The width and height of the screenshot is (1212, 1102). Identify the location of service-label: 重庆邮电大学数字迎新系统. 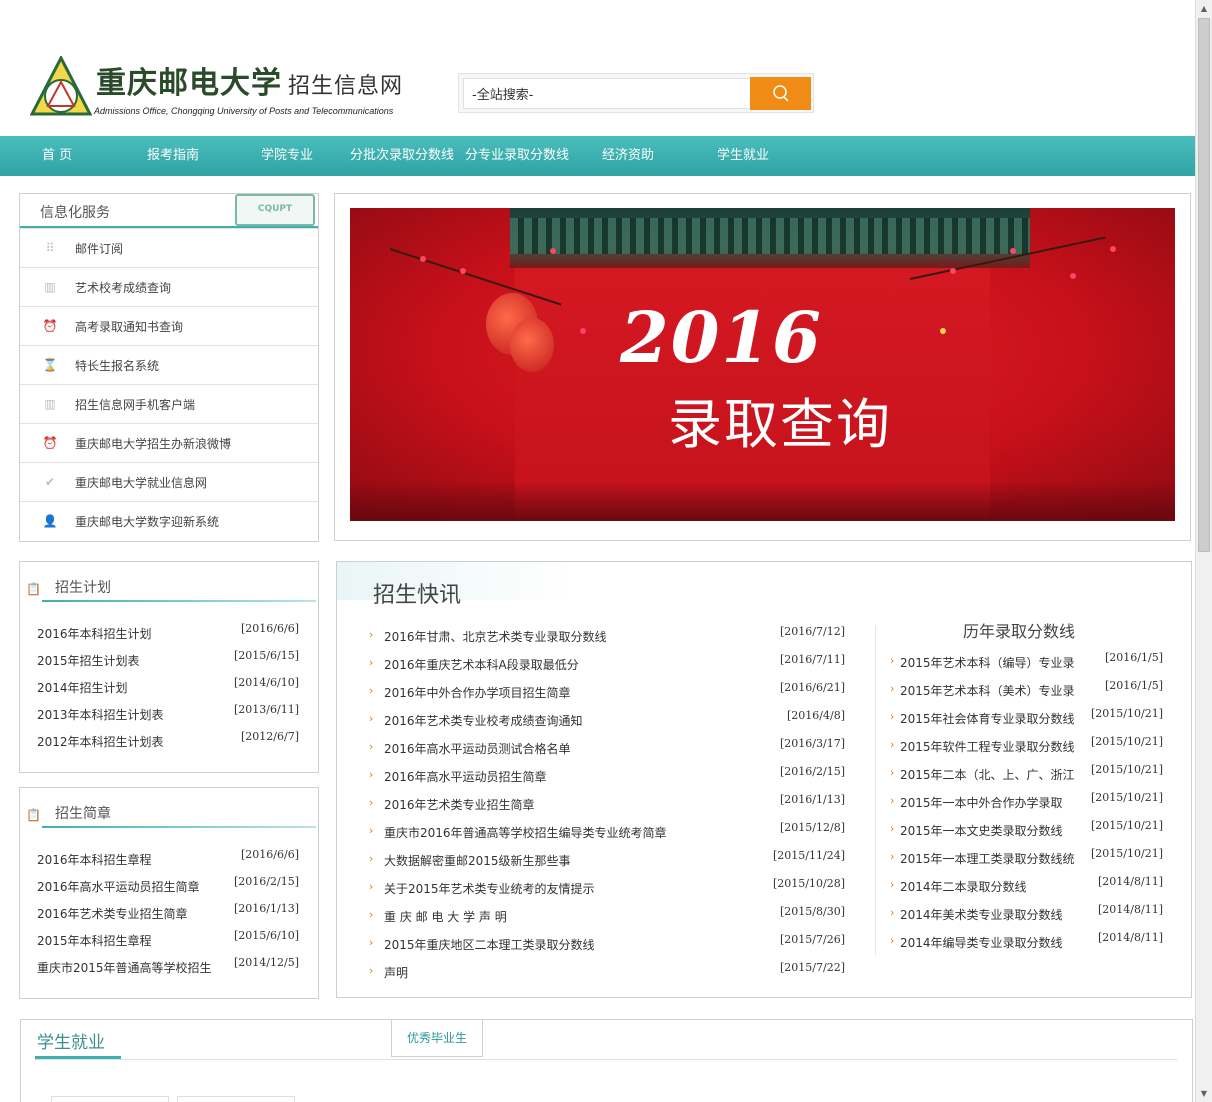
(147, 522).